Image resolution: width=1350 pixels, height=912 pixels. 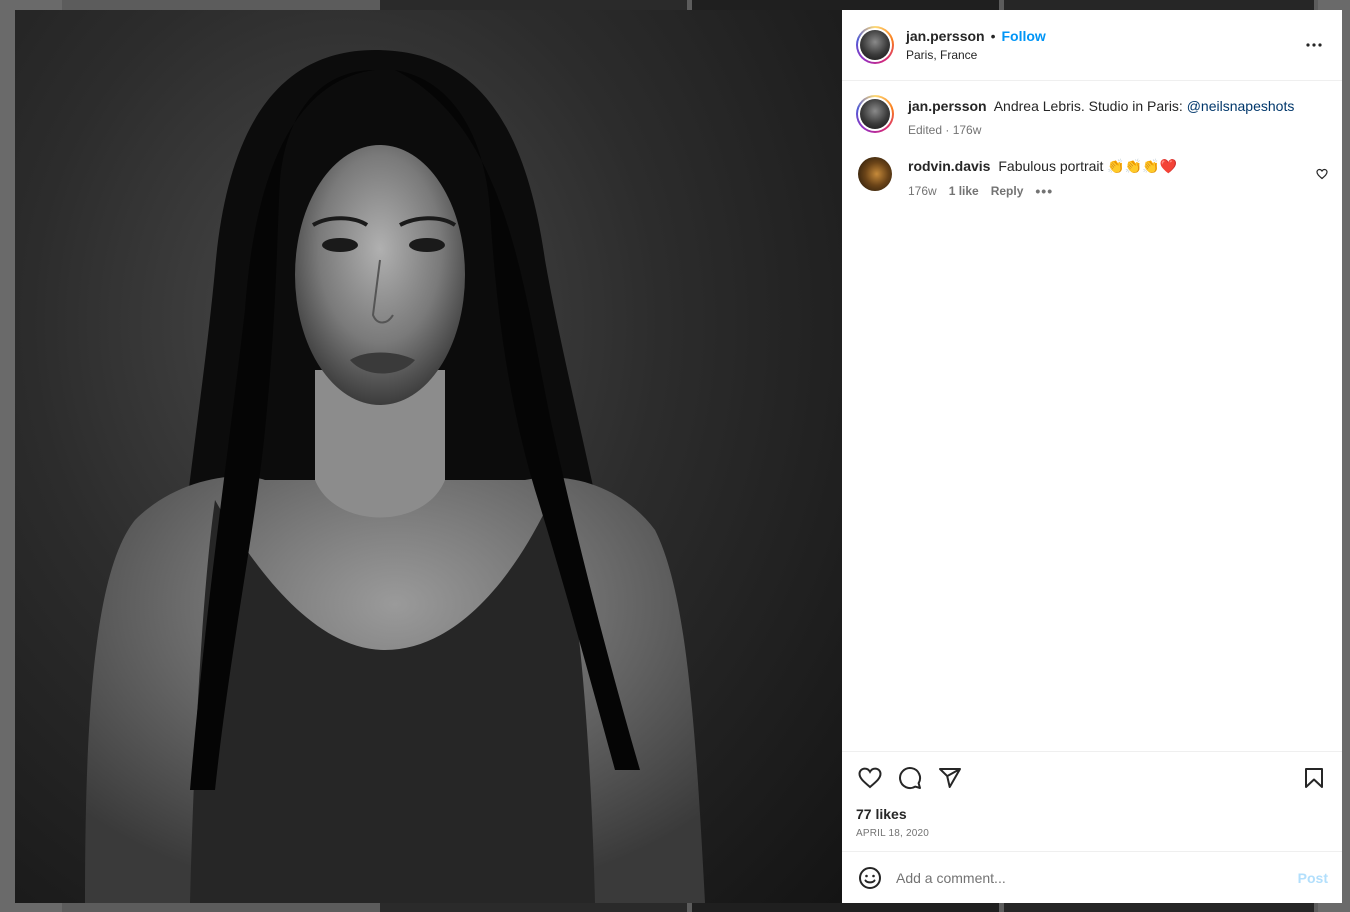 I want to click on more-horizontal-icon, so click(x=1314, y=45).